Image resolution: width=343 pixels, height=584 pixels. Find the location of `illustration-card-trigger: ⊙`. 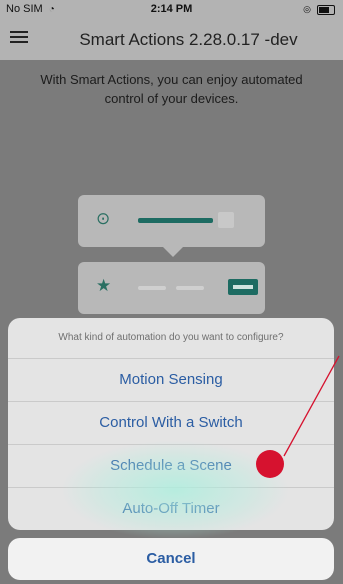

illustration-card-trigger: ⊙ is located at coordinates (171, 221).